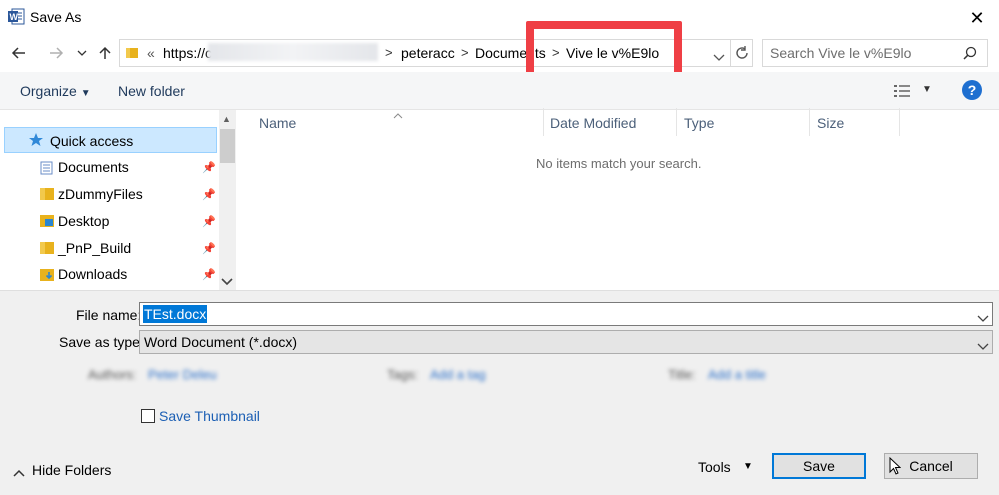  What do you see at coordinates (151, 53) in the screenshot?
I see `breadcrumb-overflow: «` at bounding box center [151, 53].